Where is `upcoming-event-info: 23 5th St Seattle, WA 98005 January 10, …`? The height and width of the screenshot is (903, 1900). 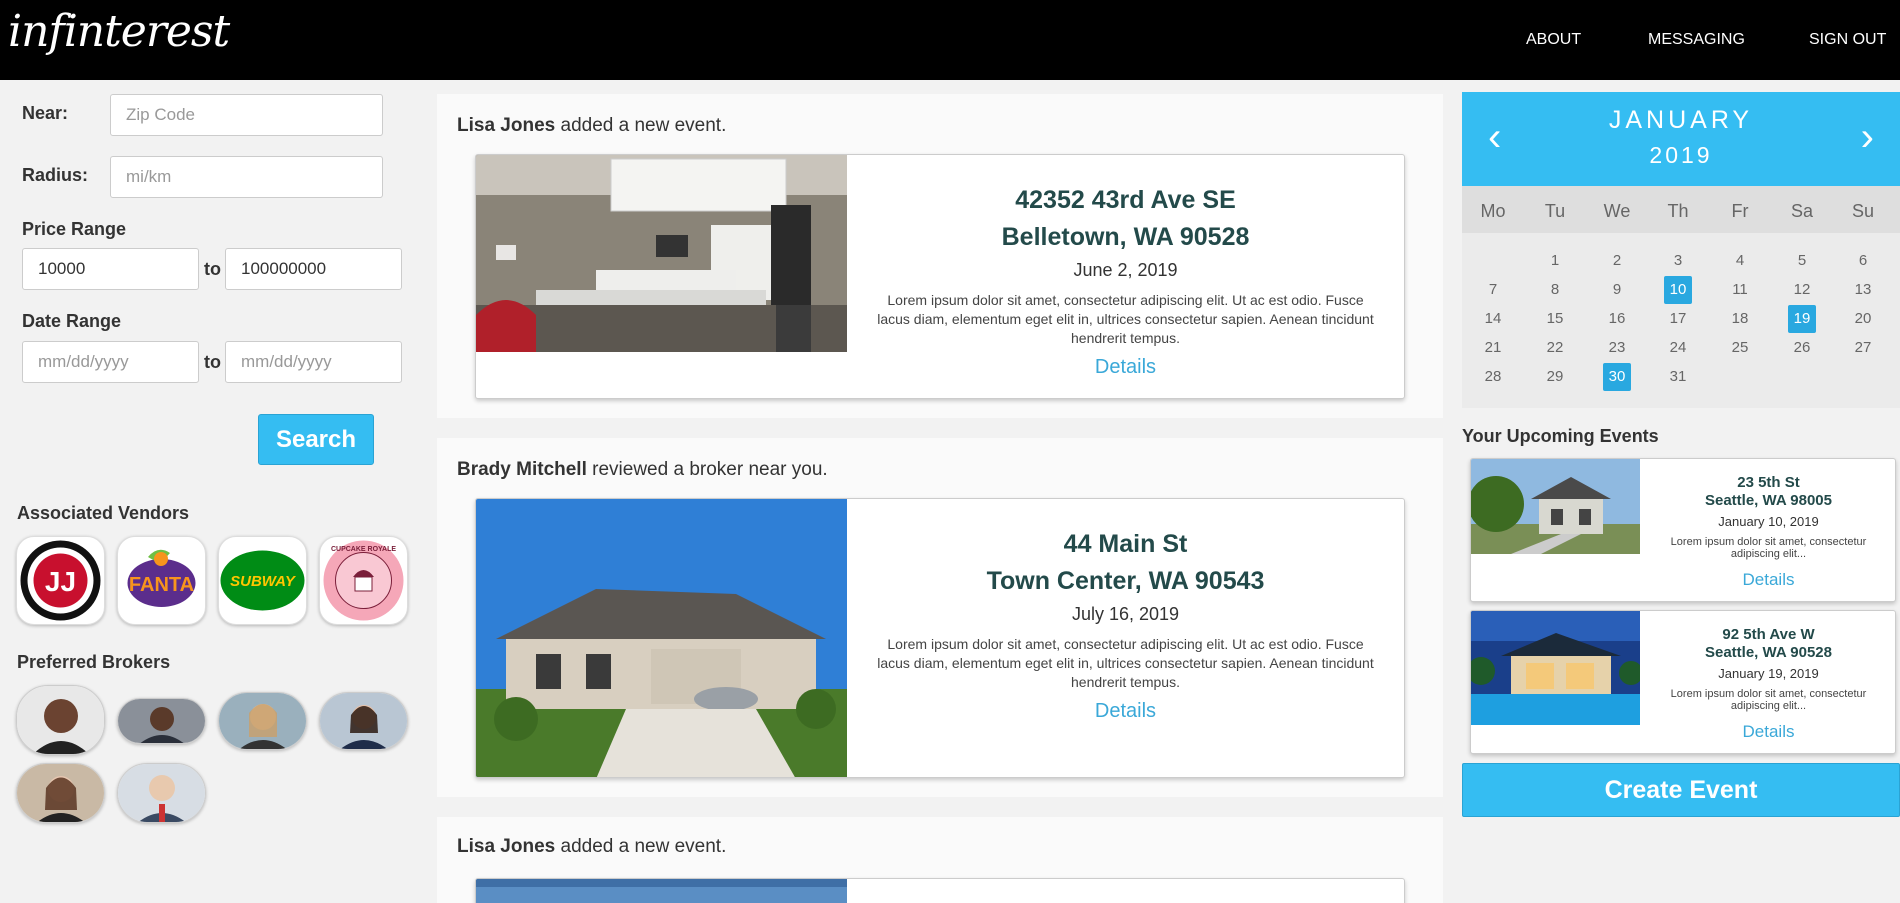 upcoming-event-info: 23 5th St Seattle, WA 98005 January 10, … is located at coordinates (1768, 532).